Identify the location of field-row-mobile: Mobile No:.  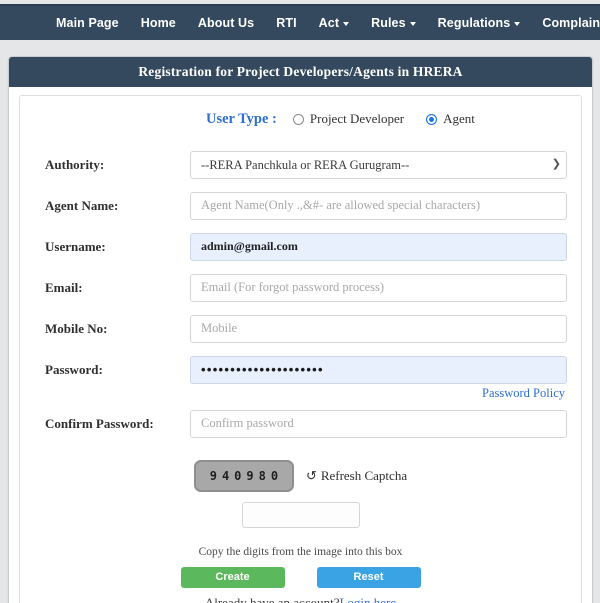
(300, 328).